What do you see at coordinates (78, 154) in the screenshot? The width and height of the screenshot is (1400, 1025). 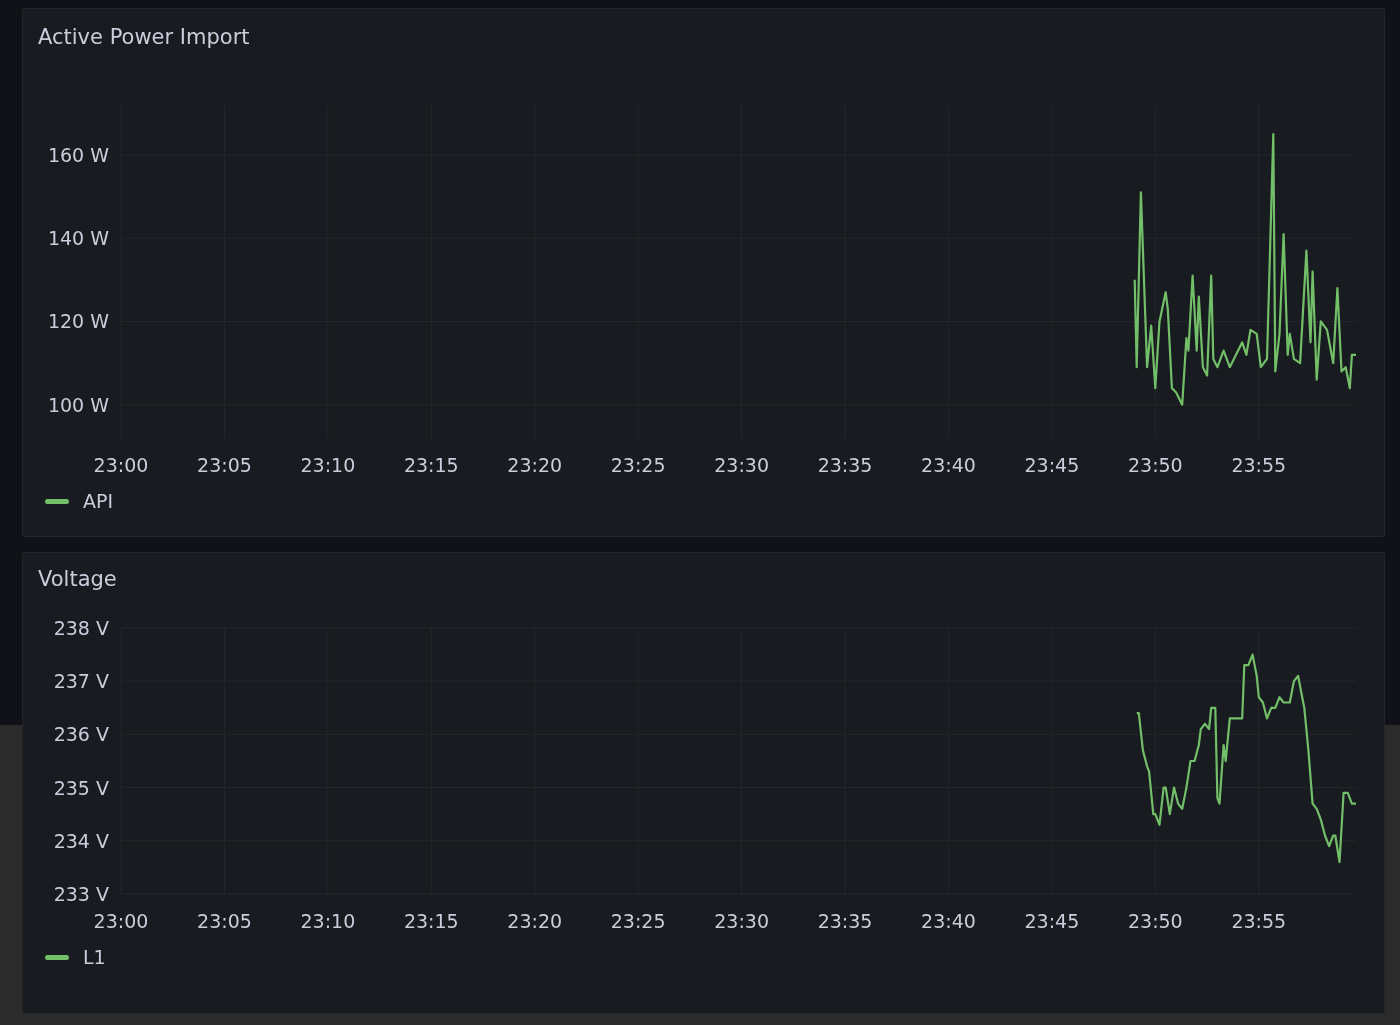 I see `y-axis-label: 160 W` at bounding box center [78, 154].